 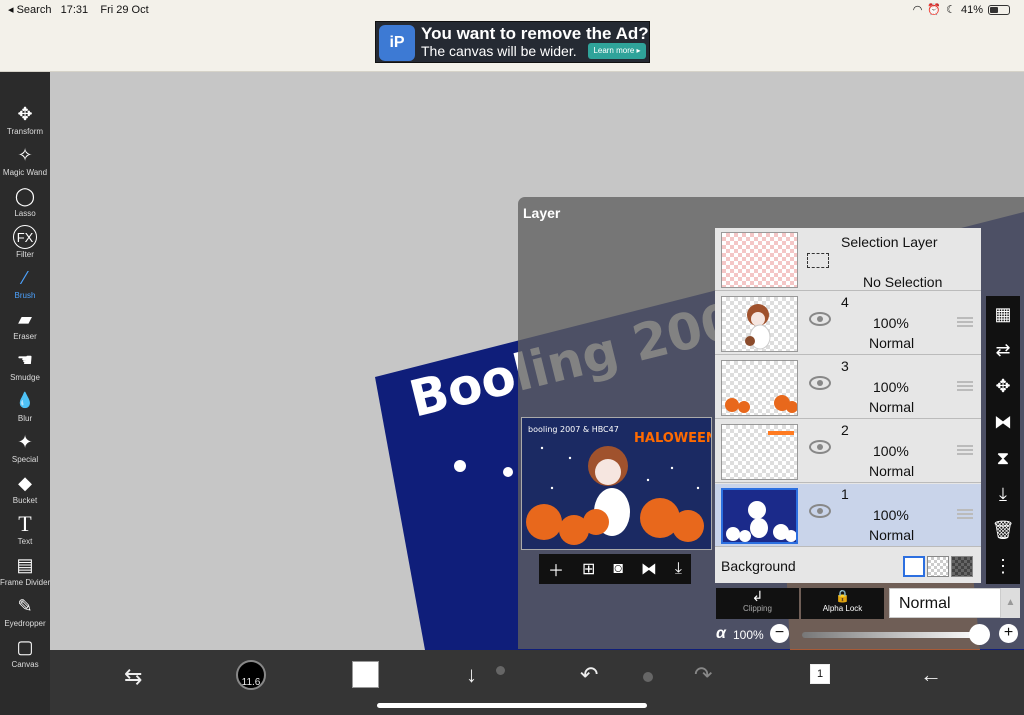 What do you see at coordinates (588, 569) in the screenshot?
I see `duplicate-layer-icon: ⊞` at bounding box center [588, 569].